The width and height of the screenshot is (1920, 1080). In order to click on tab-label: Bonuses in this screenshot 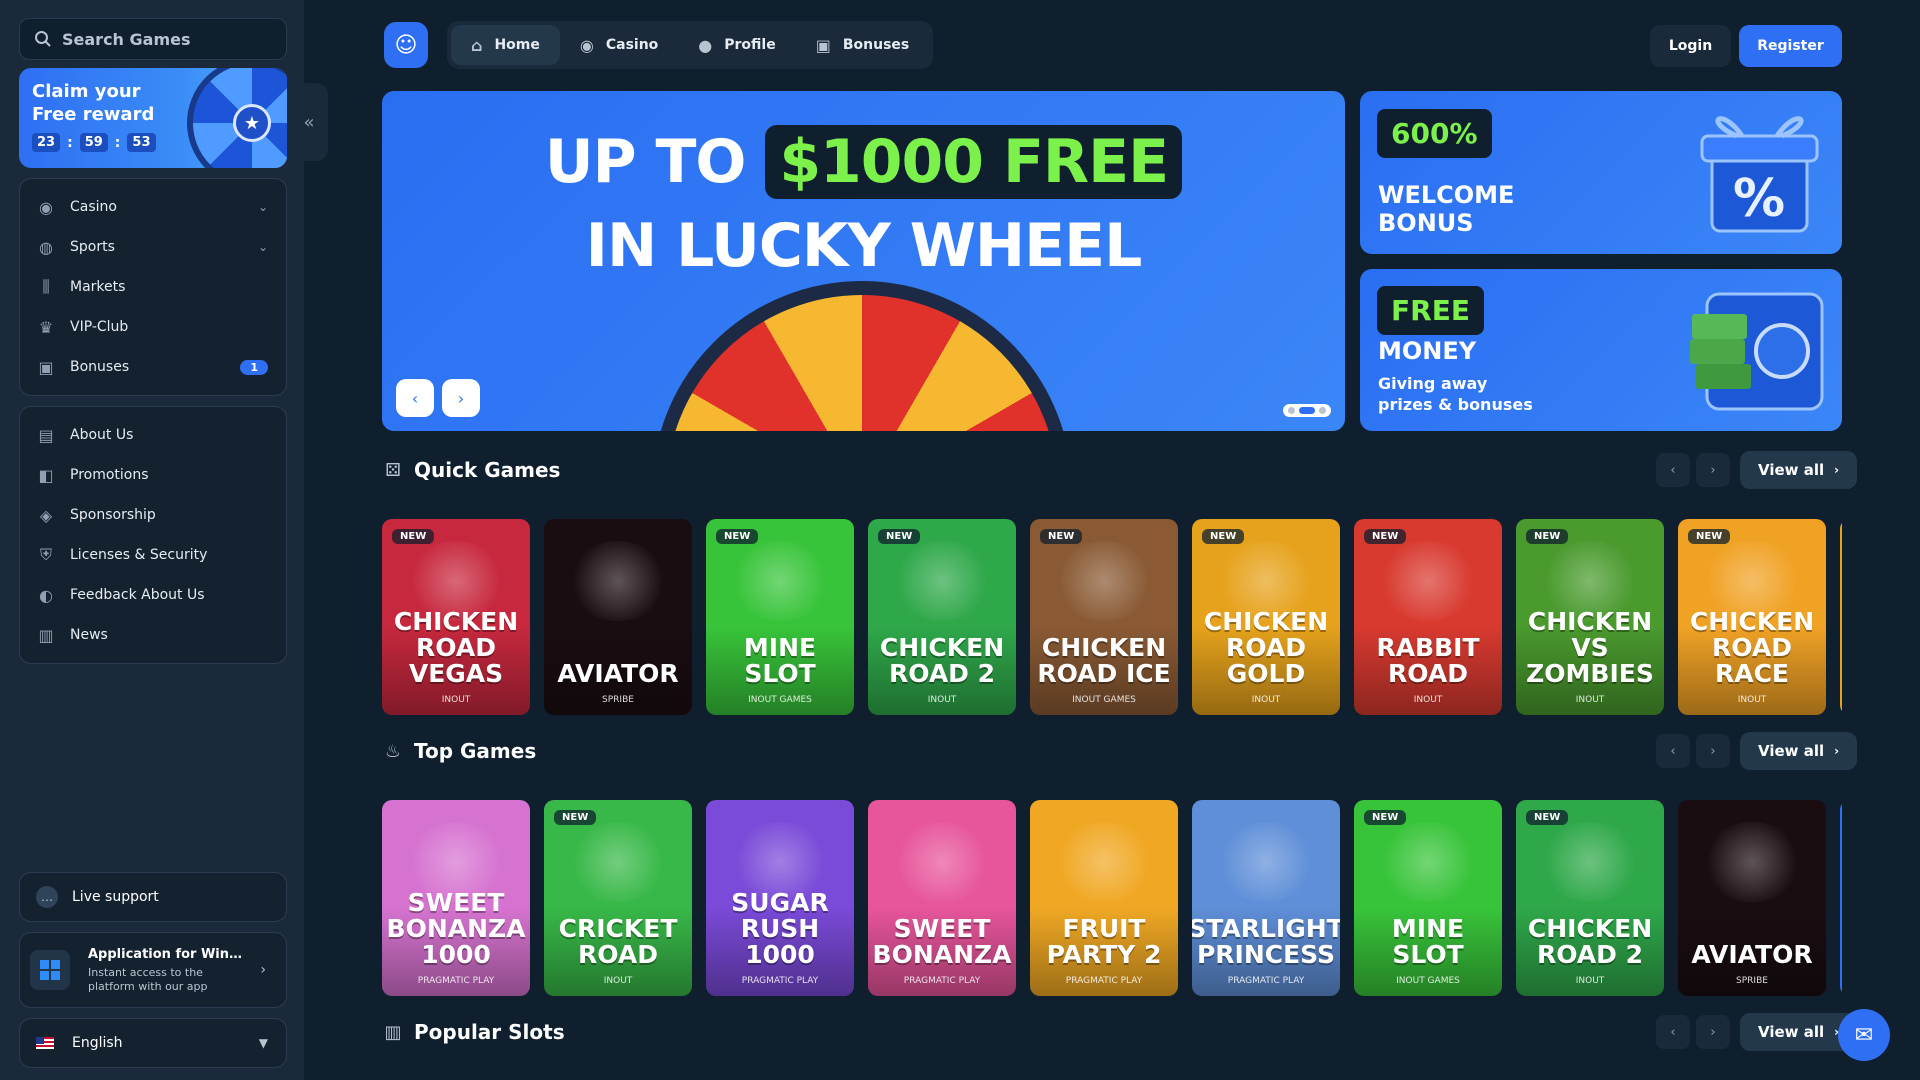, I will do `click(876, 45)`.